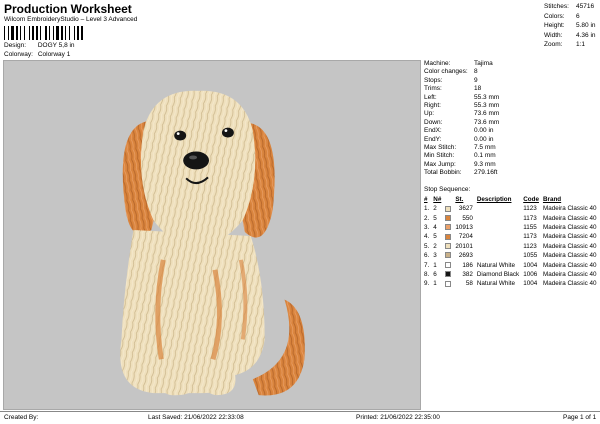 The height and width of the screenshot is (424, 600). Describe the element at coordinates (427, 274) in the screenshot. I see `row-num: 8.` at that location.